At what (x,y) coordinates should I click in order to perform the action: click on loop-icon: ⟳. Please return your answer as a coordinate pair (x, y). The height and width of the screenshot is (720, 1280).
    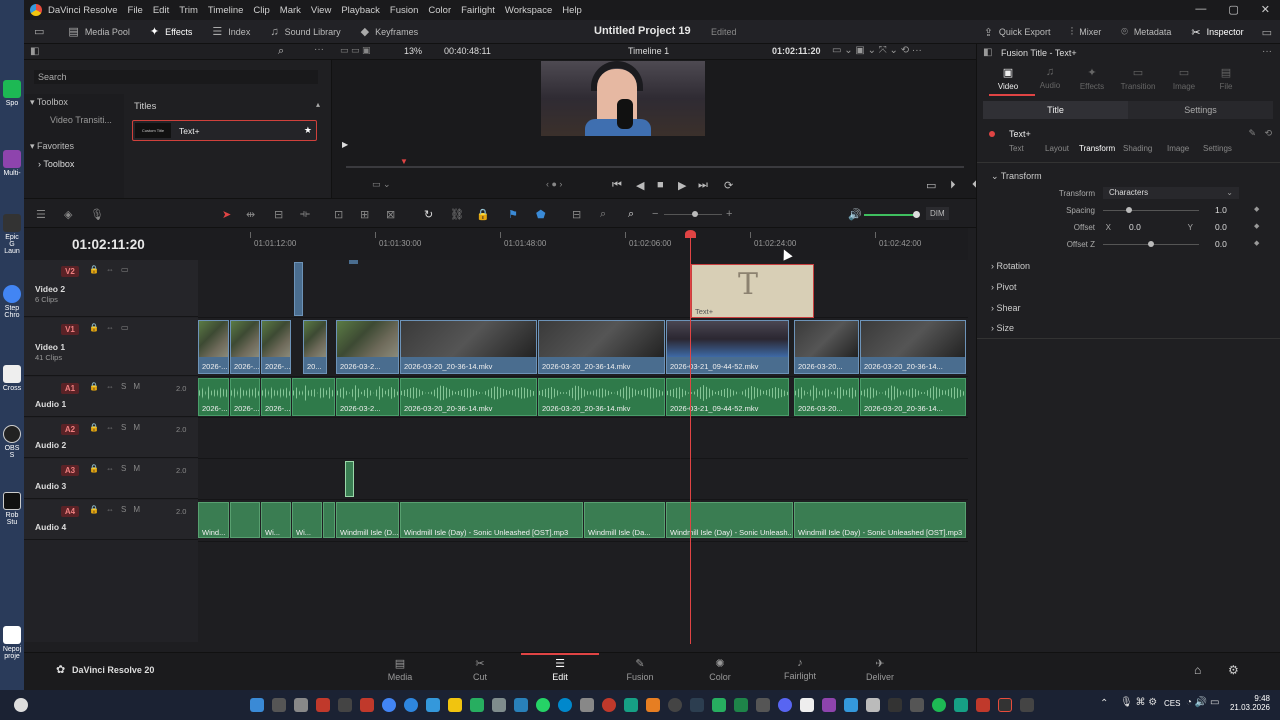
    Looking at the image, I should click on (728, 185).